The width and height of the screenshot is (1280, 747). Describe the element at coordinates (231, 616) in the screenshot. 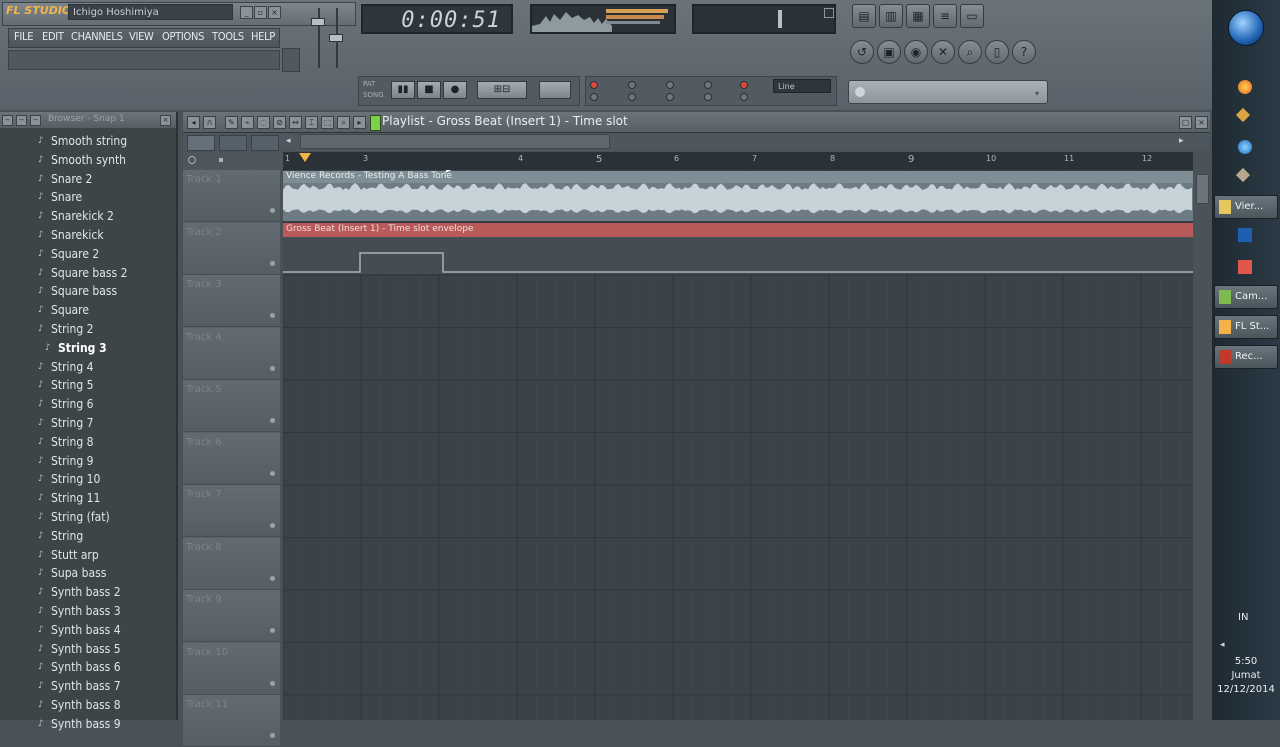

I see `track-header: Track 9` at that location.